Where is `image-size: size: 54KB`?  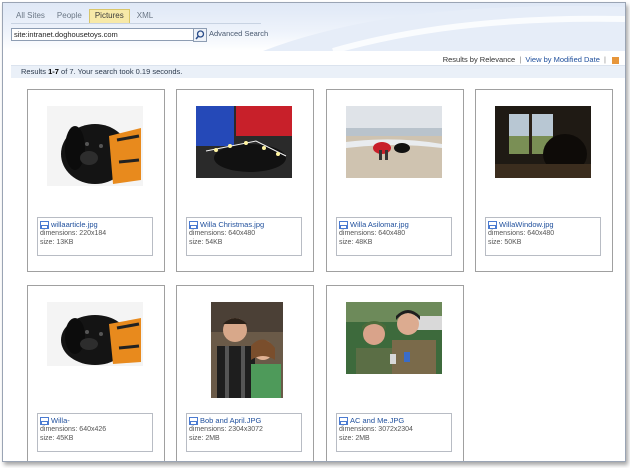
image-size: size: 54KB is located at coordinates (206, 242).